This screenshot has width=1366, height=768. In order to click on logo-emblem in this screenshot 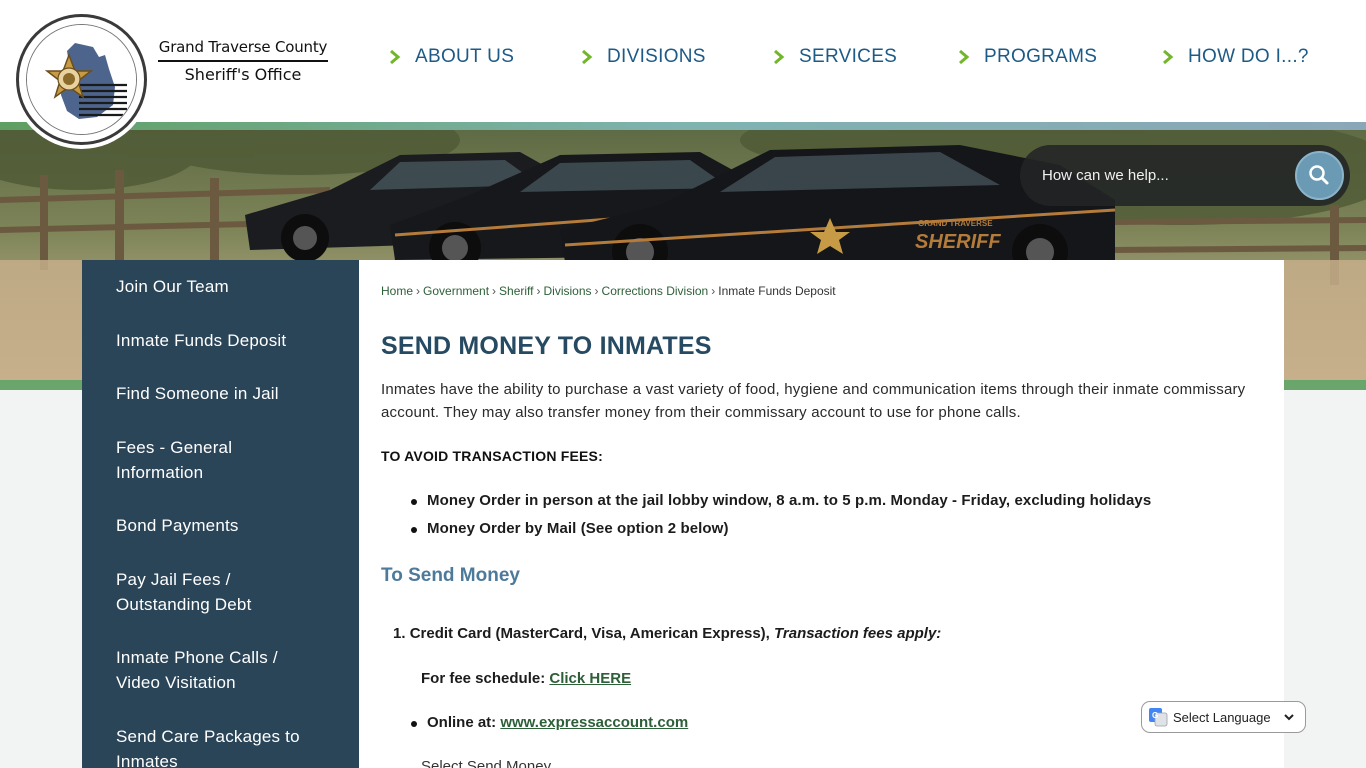, I will do `click(81, 79)`.